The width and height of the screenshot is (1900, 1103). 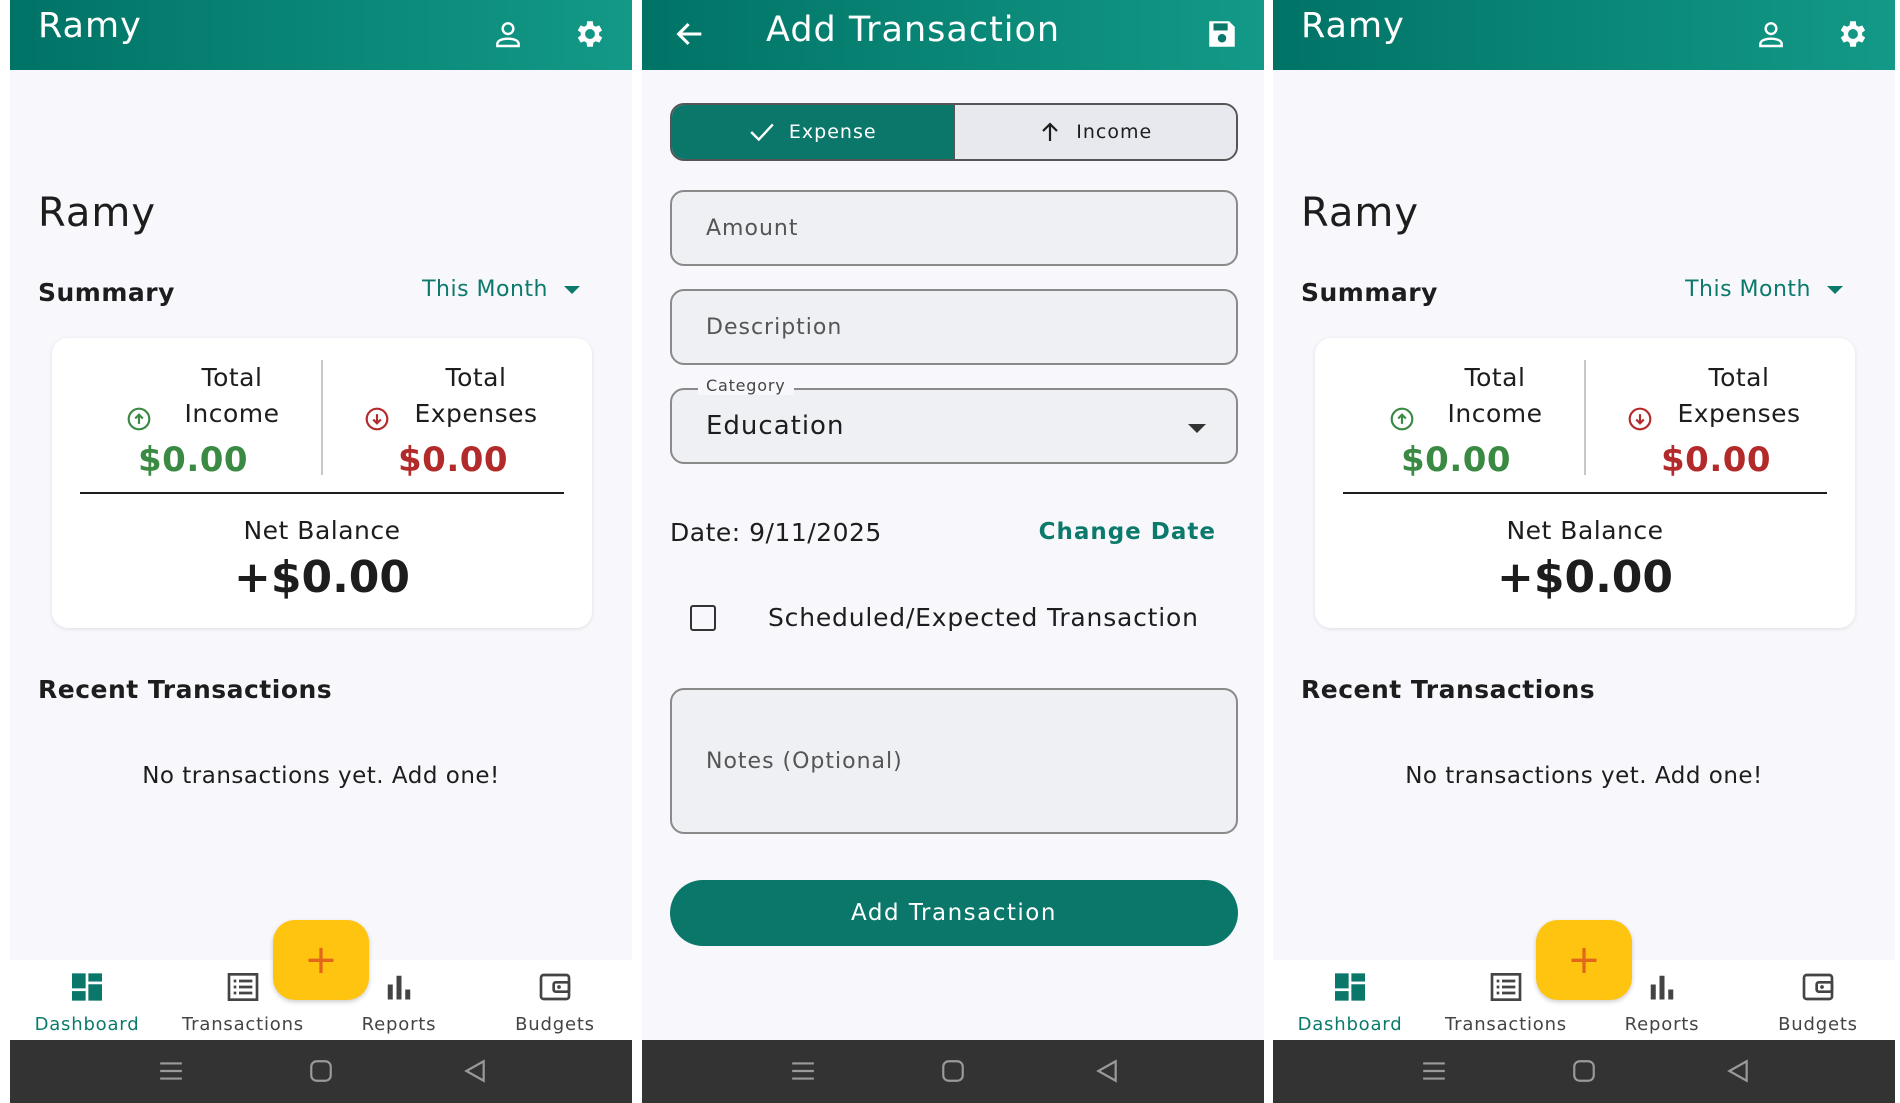 What do you see at coordinates (953, 532) in the screenshot?
I see `date-row: Date: 9/11/2025 Change Date` at bounding box center [953, 532].